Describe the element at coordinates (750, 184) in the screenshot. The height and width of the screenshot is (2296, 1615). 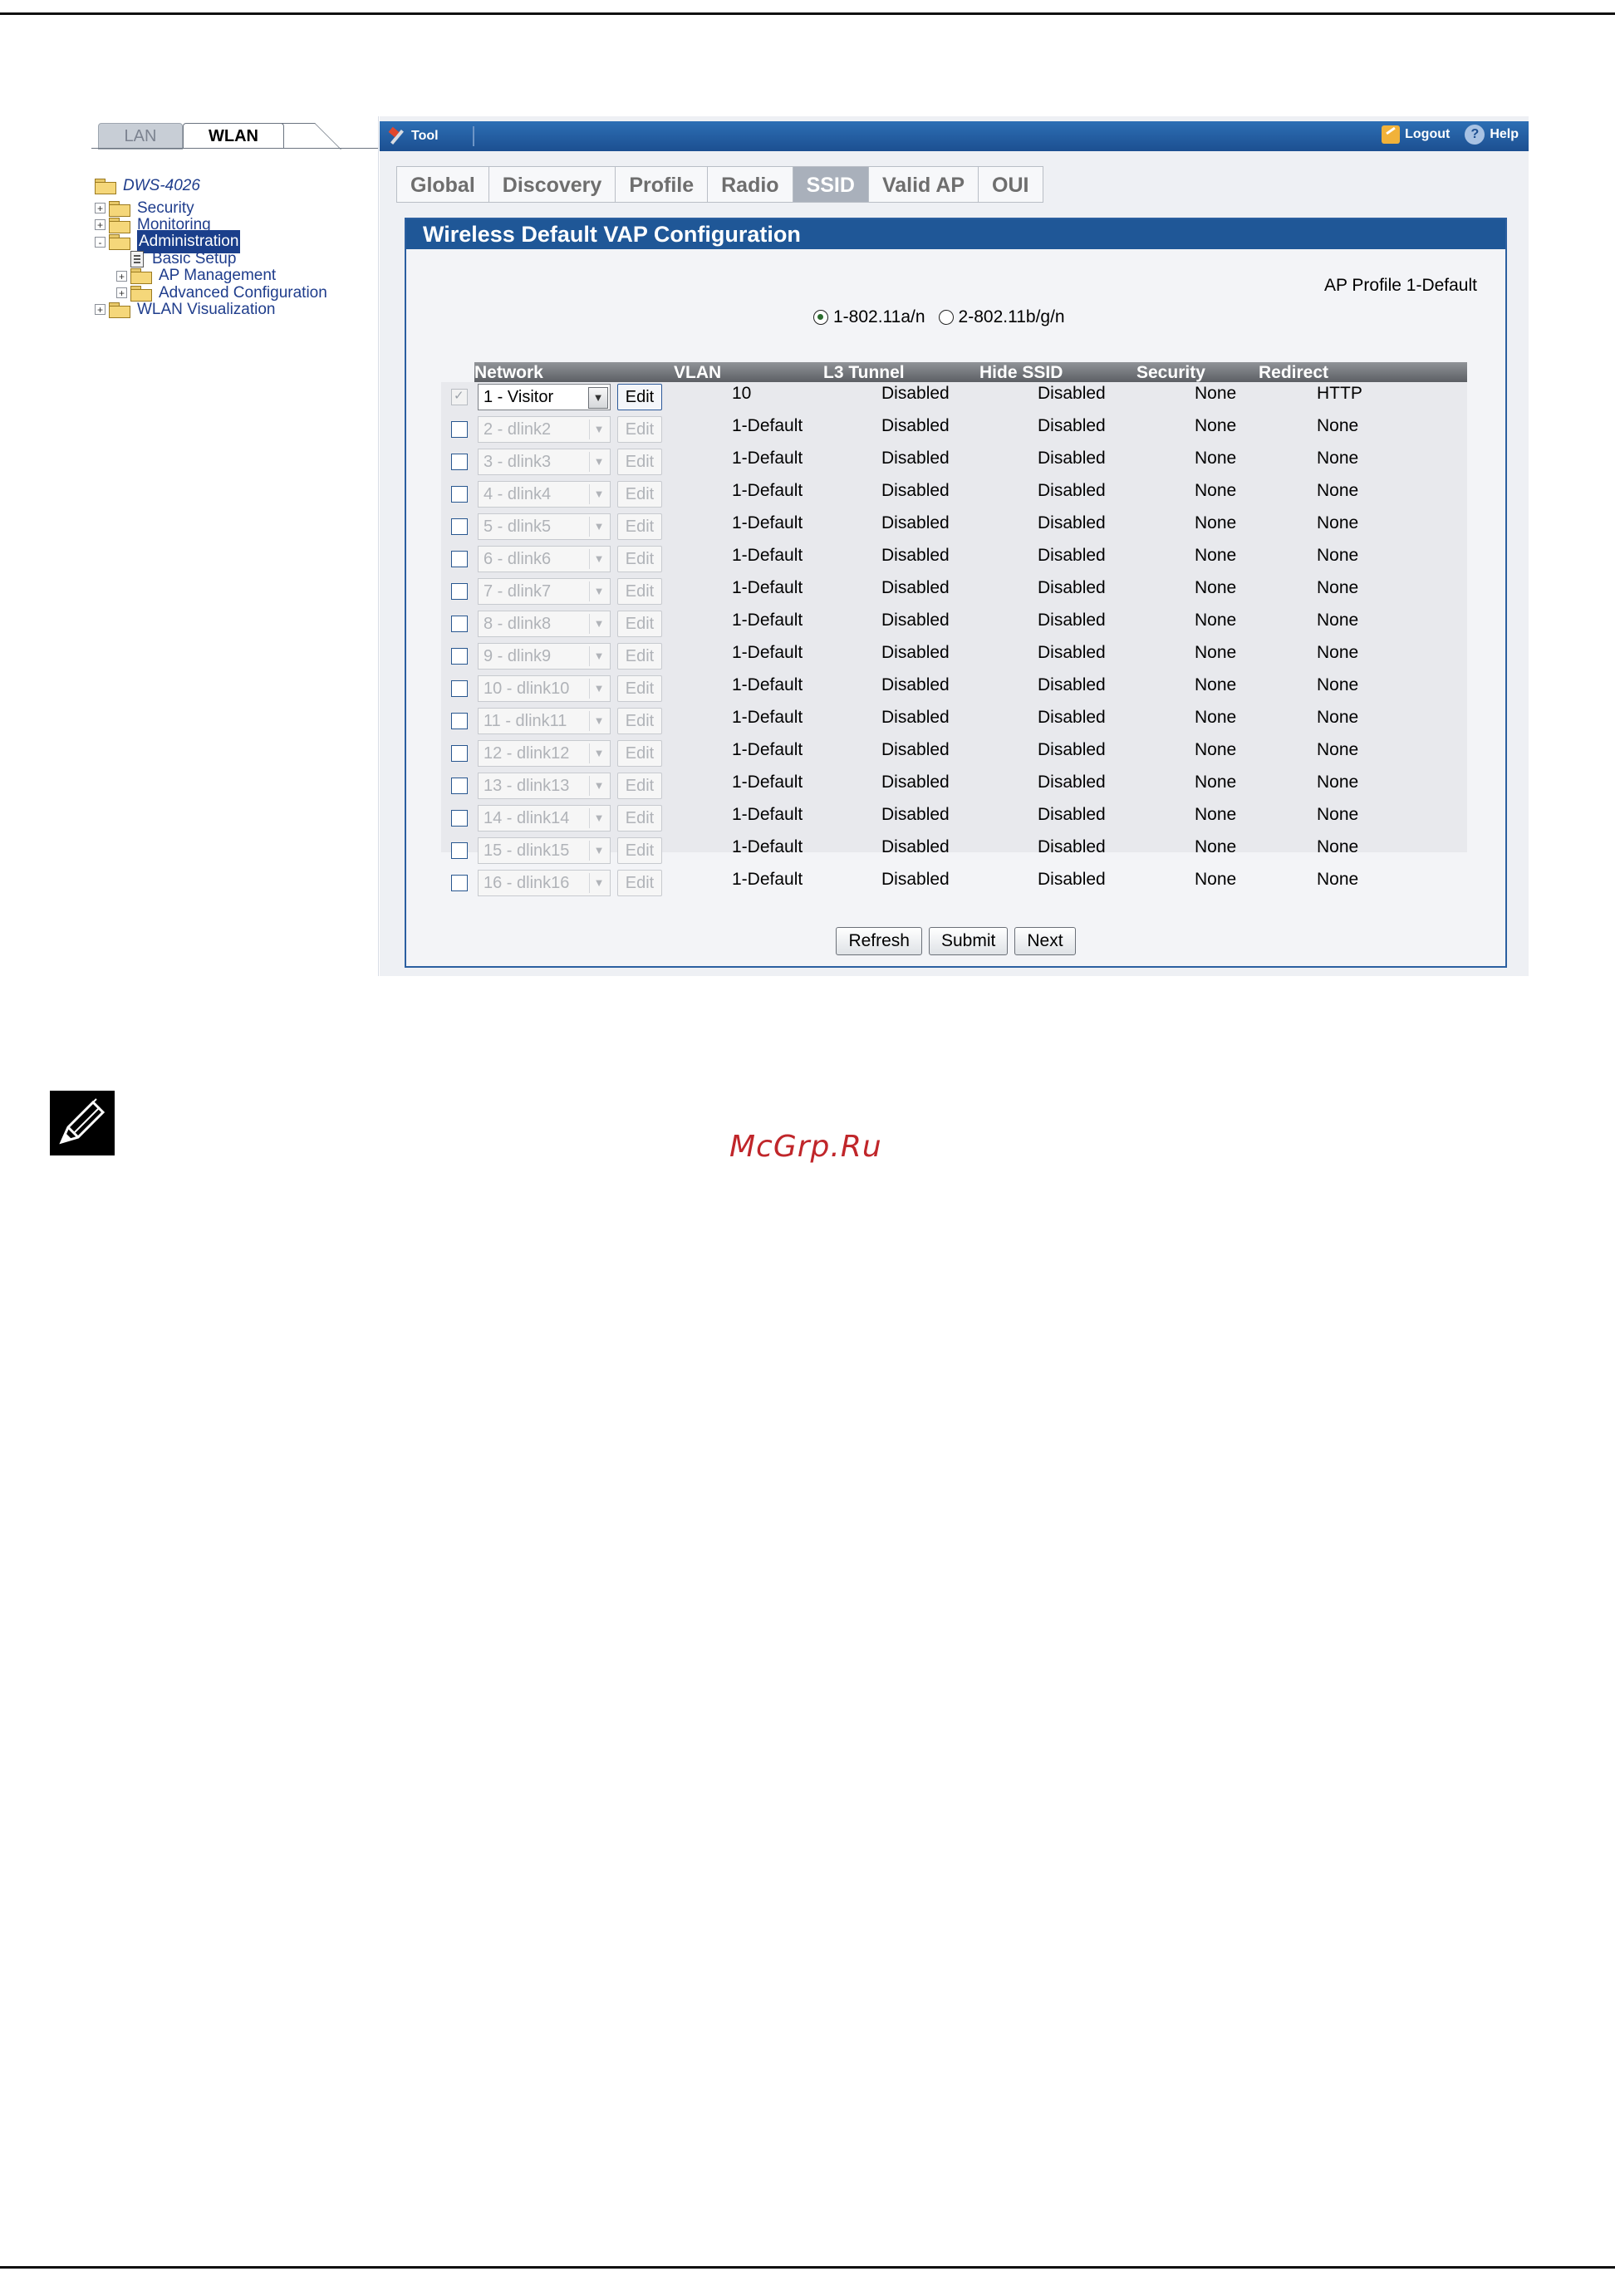
I see `tab-radio: Radio` at that location.